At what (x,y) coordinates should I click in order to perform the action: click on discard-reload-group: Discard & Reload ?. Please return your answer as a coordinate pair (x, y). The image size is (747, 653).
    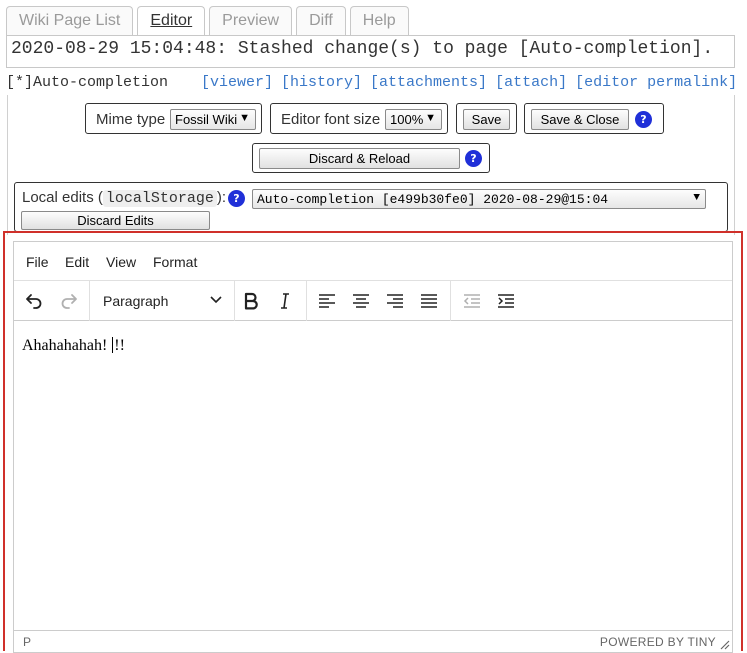
    Looking at the image, I should click on (371, 158).